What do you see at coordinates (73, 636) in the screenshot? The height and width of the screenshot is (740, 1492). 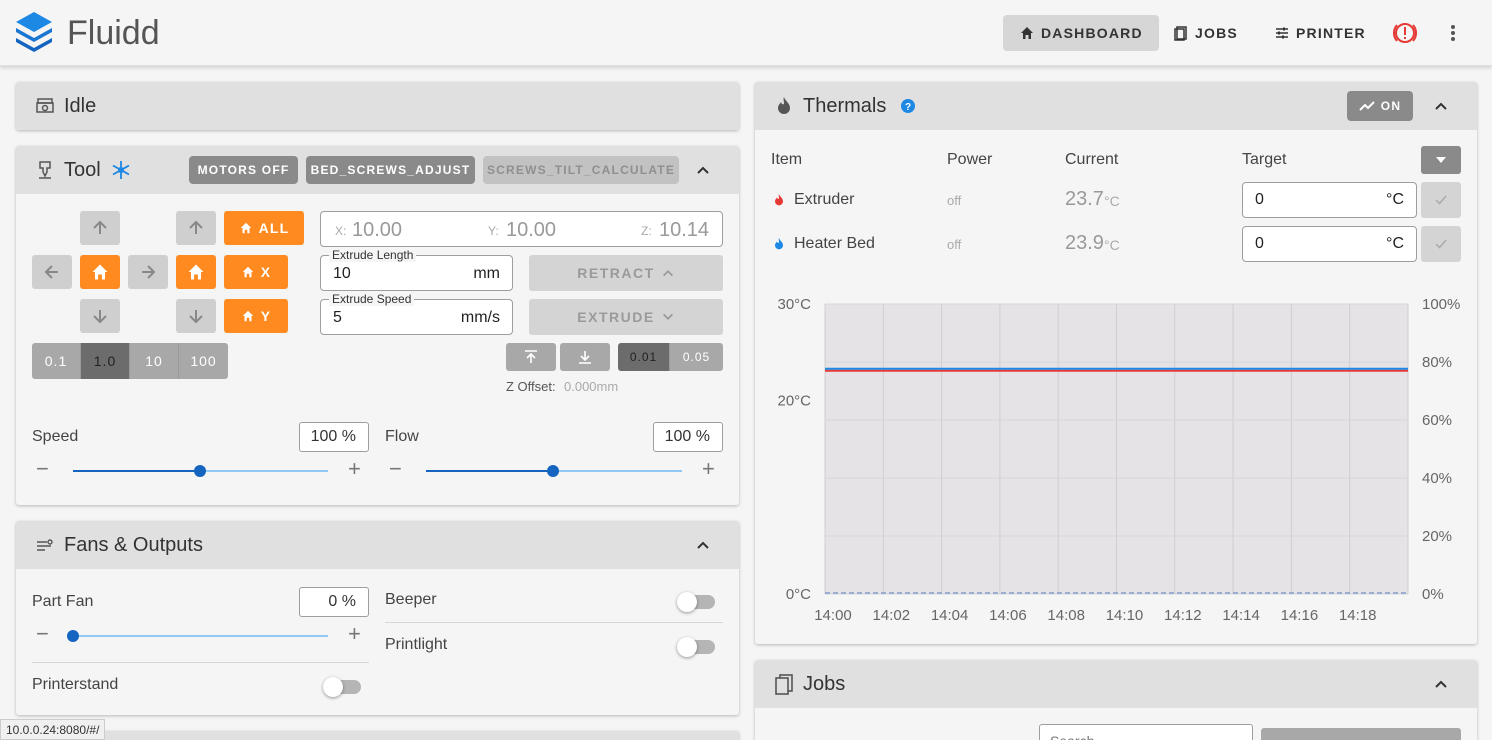 I see `part-fan-slider-thumb` at bounding box center [73, 636].